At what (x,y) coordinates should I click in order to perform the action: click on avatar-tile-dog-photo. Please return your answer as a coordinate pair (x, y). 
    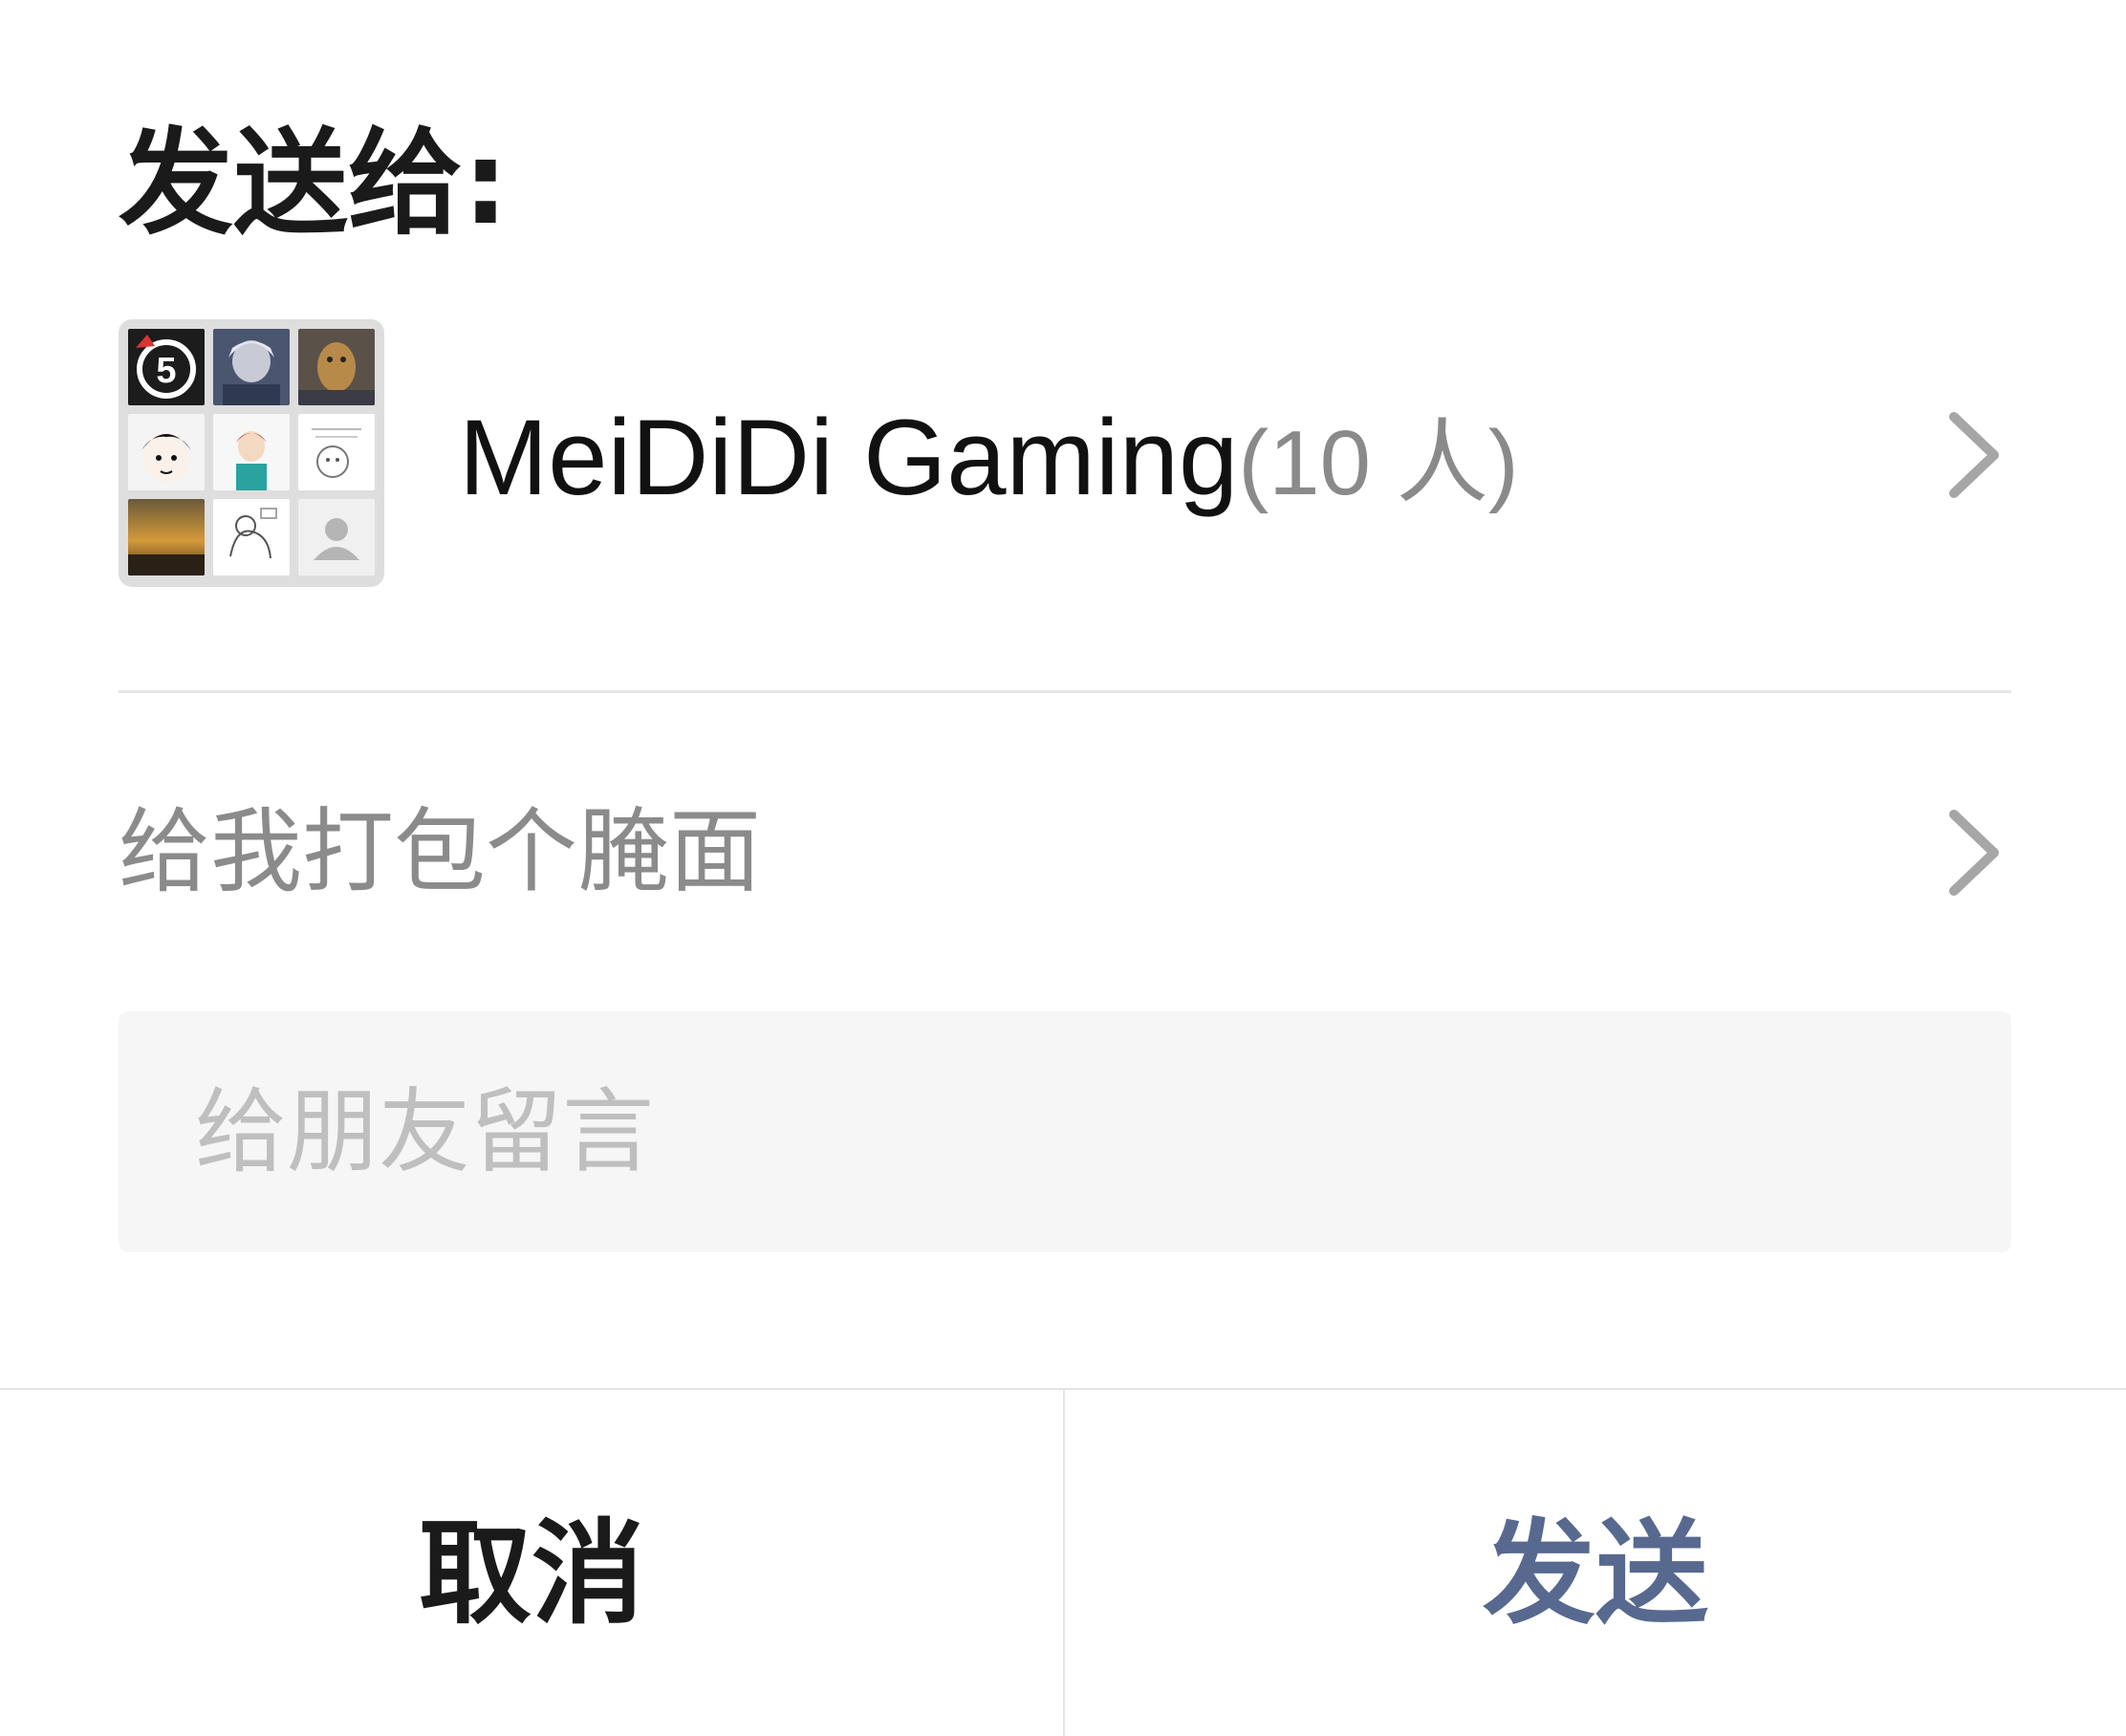
    Looking at the image, I should click on (337, 367).